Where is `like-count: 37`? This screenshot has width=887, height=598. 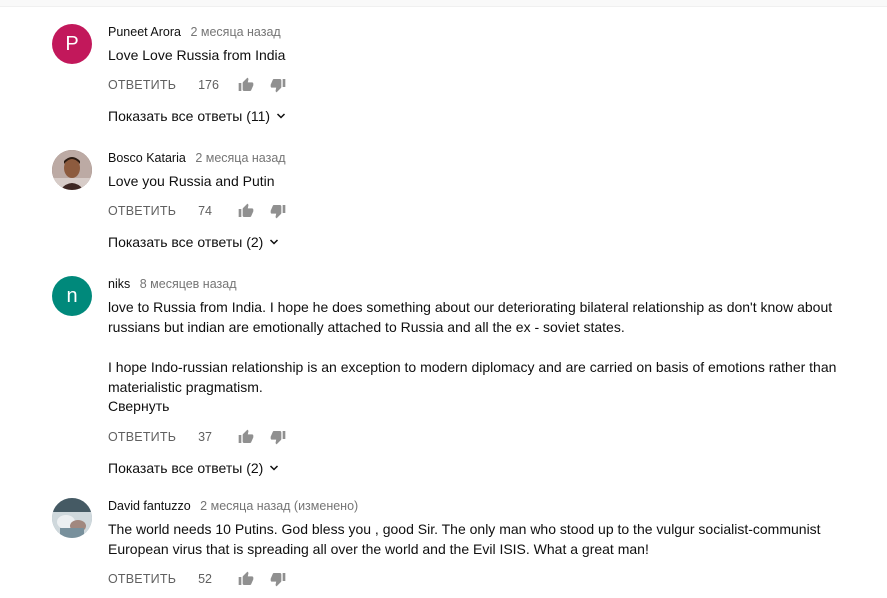 like-count: 37 is located at coordinates (205, 437).